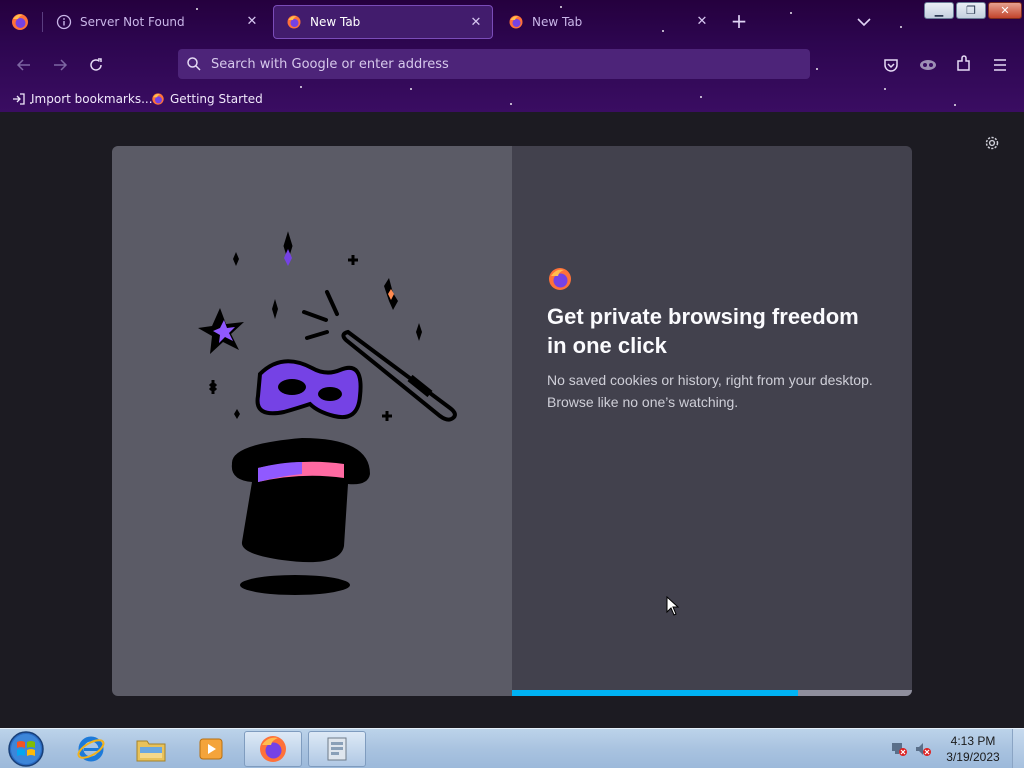 Image resolution: width=1024 pixels, height=768 pixels. Describe the element at coordinates (939, 10) in the screenshot. I see `minimize-button: ▁` at that location.